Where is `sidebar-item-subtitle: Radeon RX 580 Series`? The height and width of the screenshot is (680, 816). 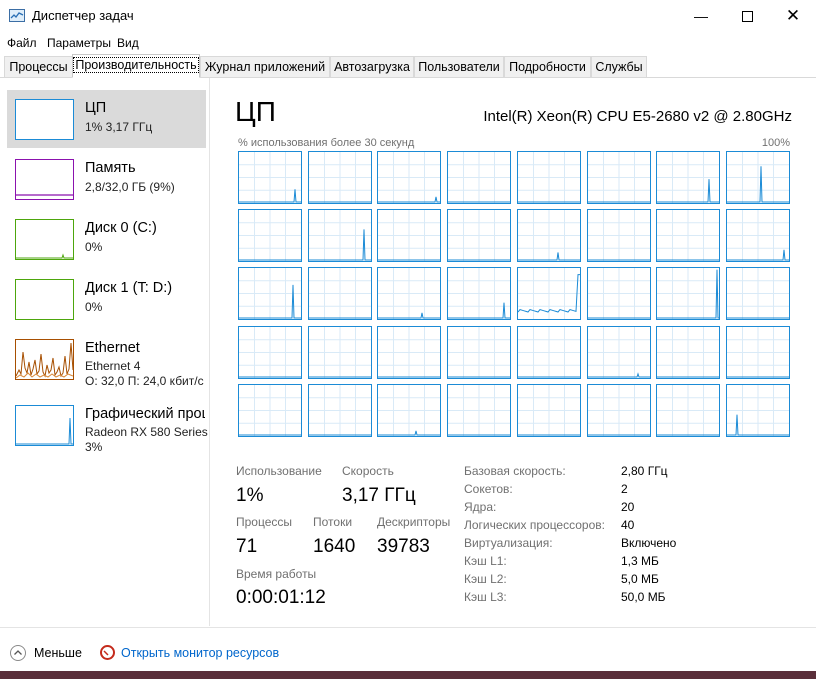
sidebar-item-subtitle: Radeon RX 580 Series is located at coordinates (146, 432).